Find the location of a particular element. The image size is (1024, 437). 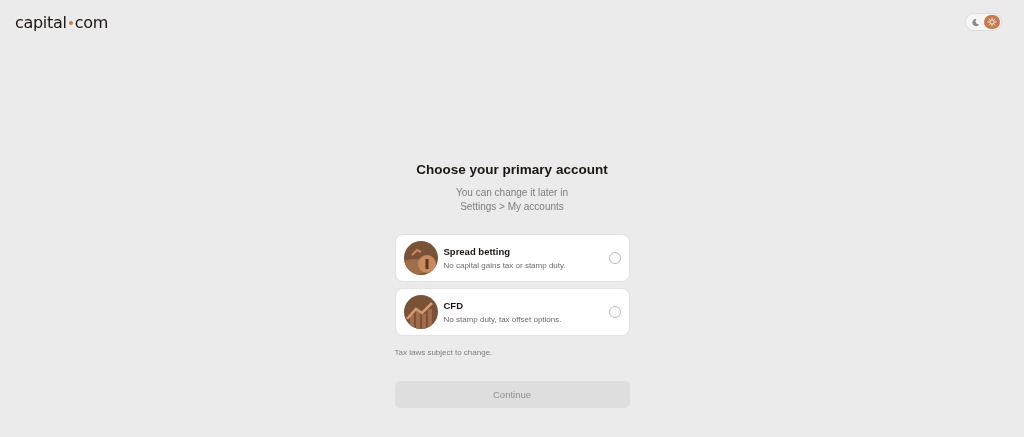

subtitle: You can change it later in Settings > My accounts is located at coordinates (512, 200).